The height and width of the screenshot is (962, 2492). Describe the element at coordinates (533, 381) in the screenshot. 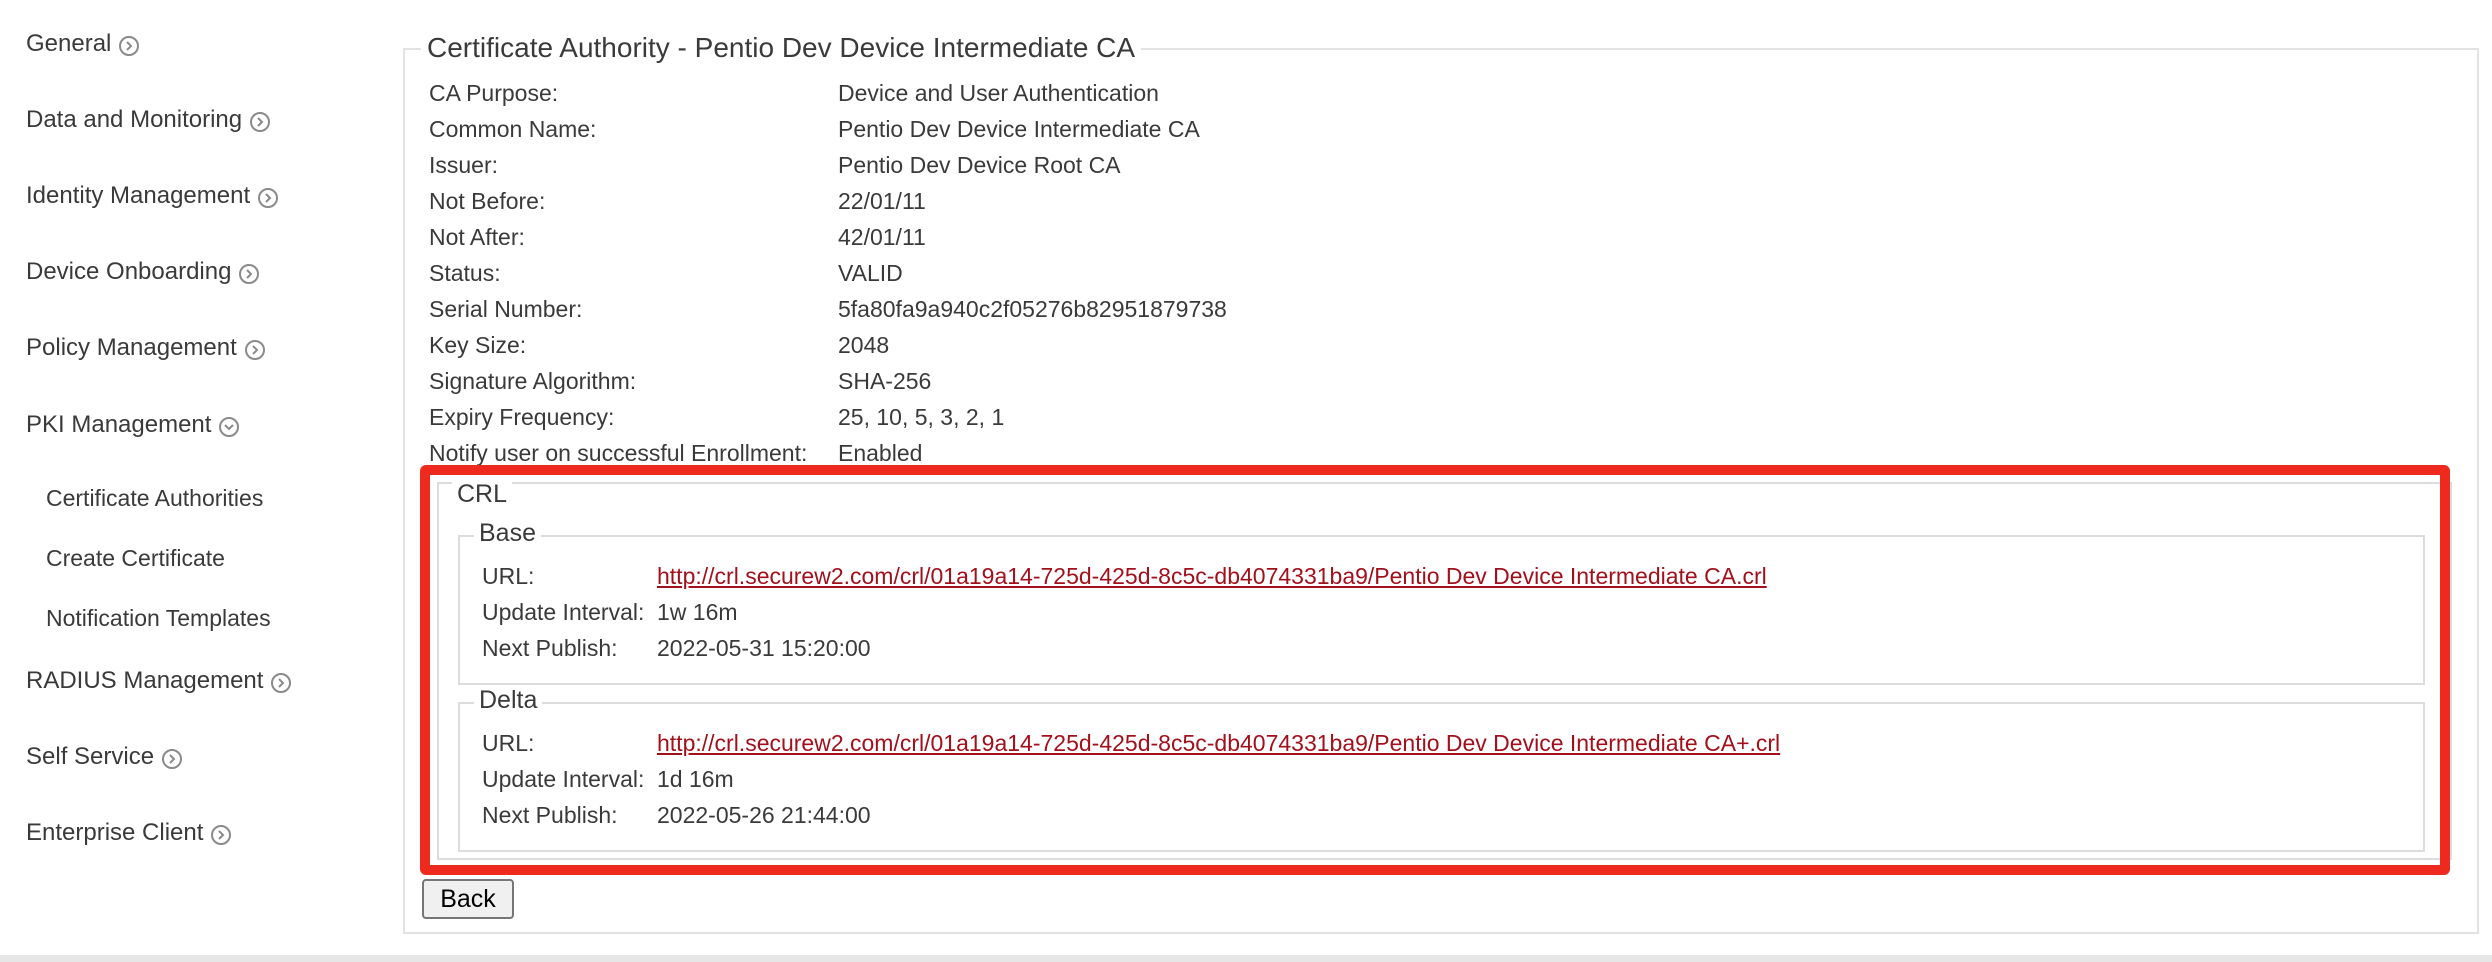

I see `field-label-signature-algorithm: Signature Algorithm:` at that location.